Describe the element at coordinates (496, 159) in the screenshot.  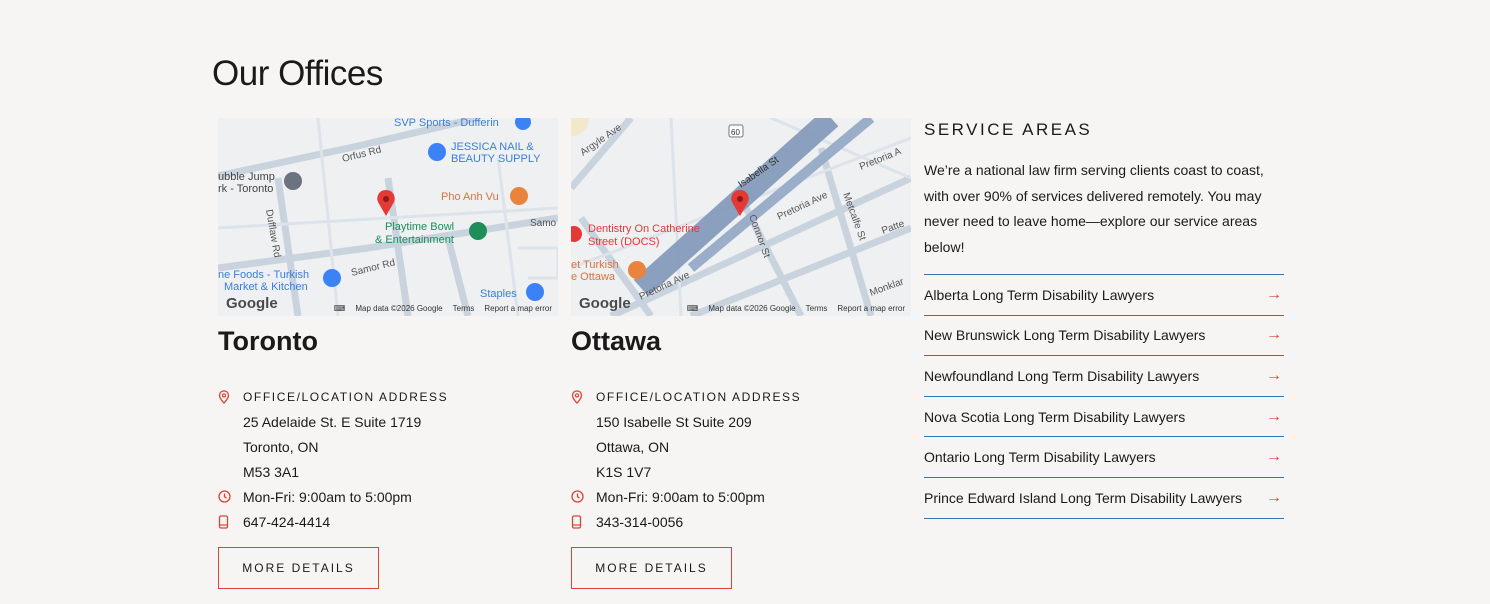
I see `svg-text: BEAUTY SUPPLY` at that location.